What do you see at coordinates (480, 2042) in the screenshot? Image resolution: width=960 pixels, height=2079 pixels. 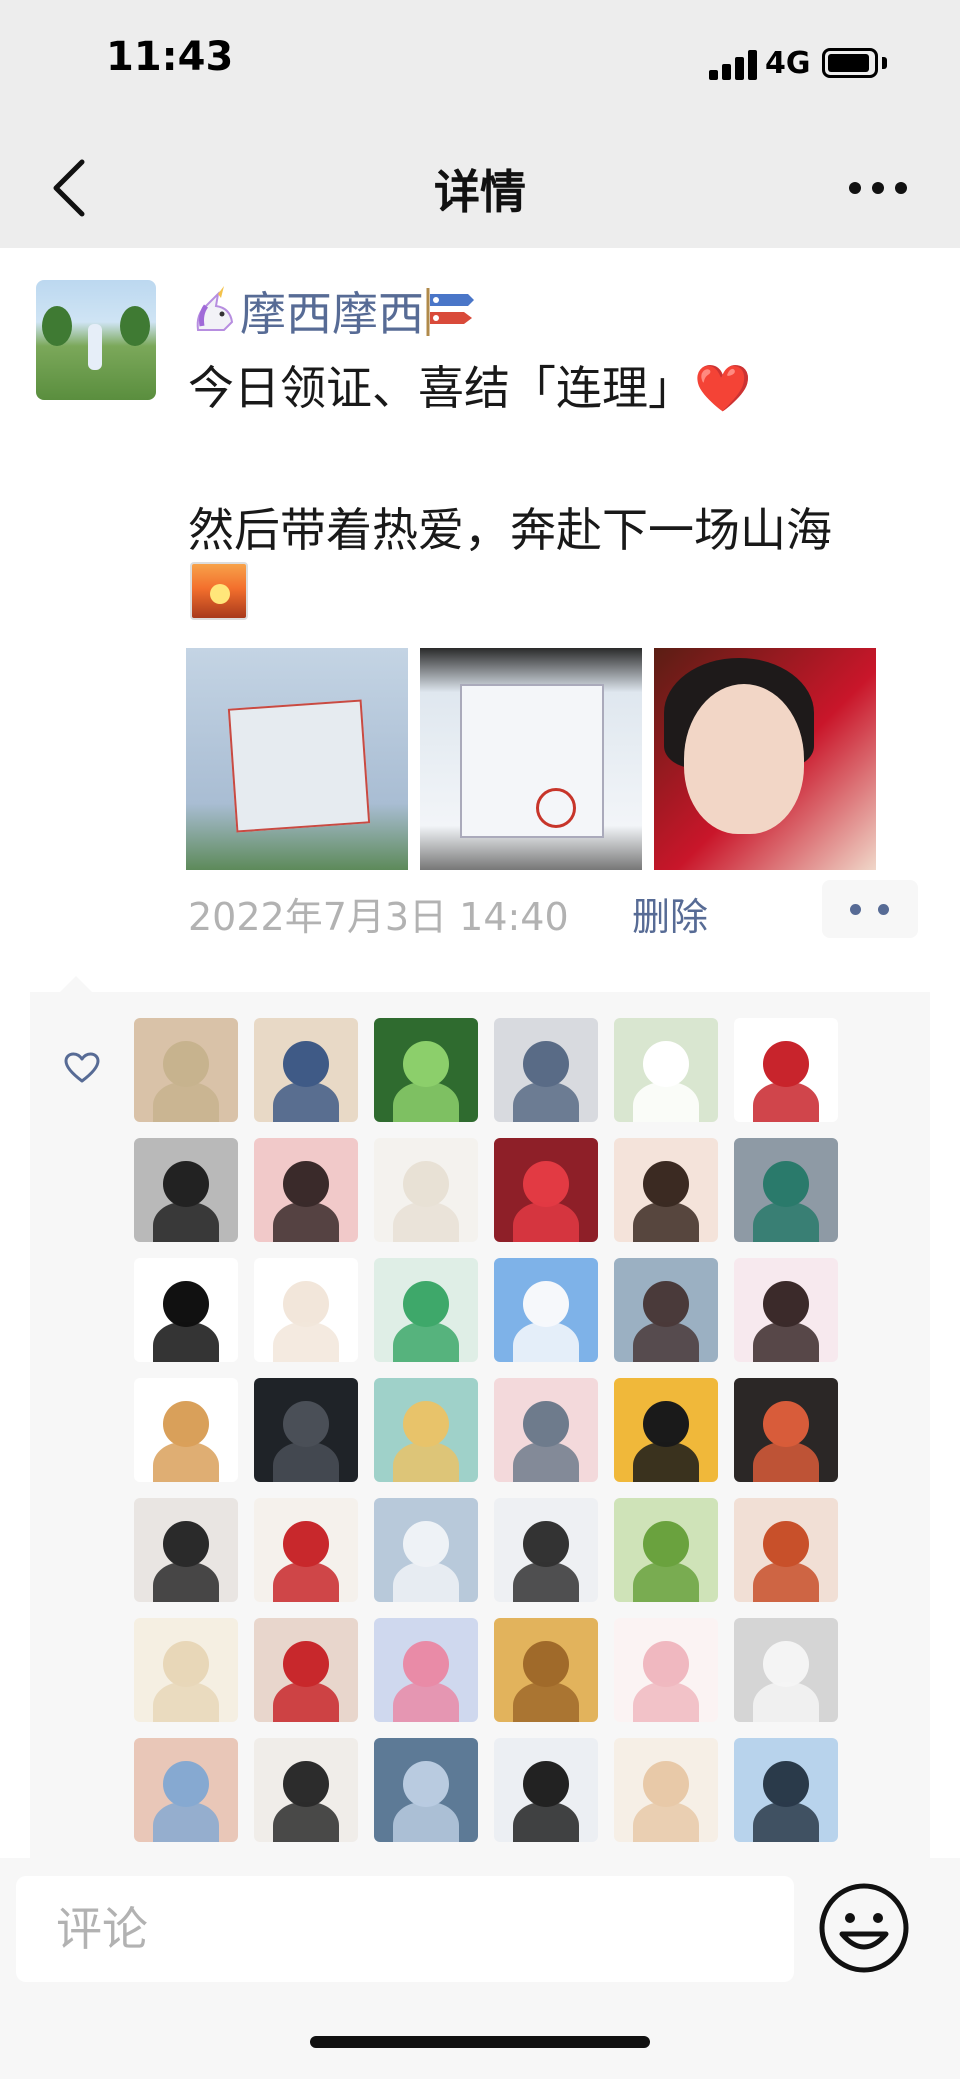 I see `home-indicator` at bounding box center [480, 2042].